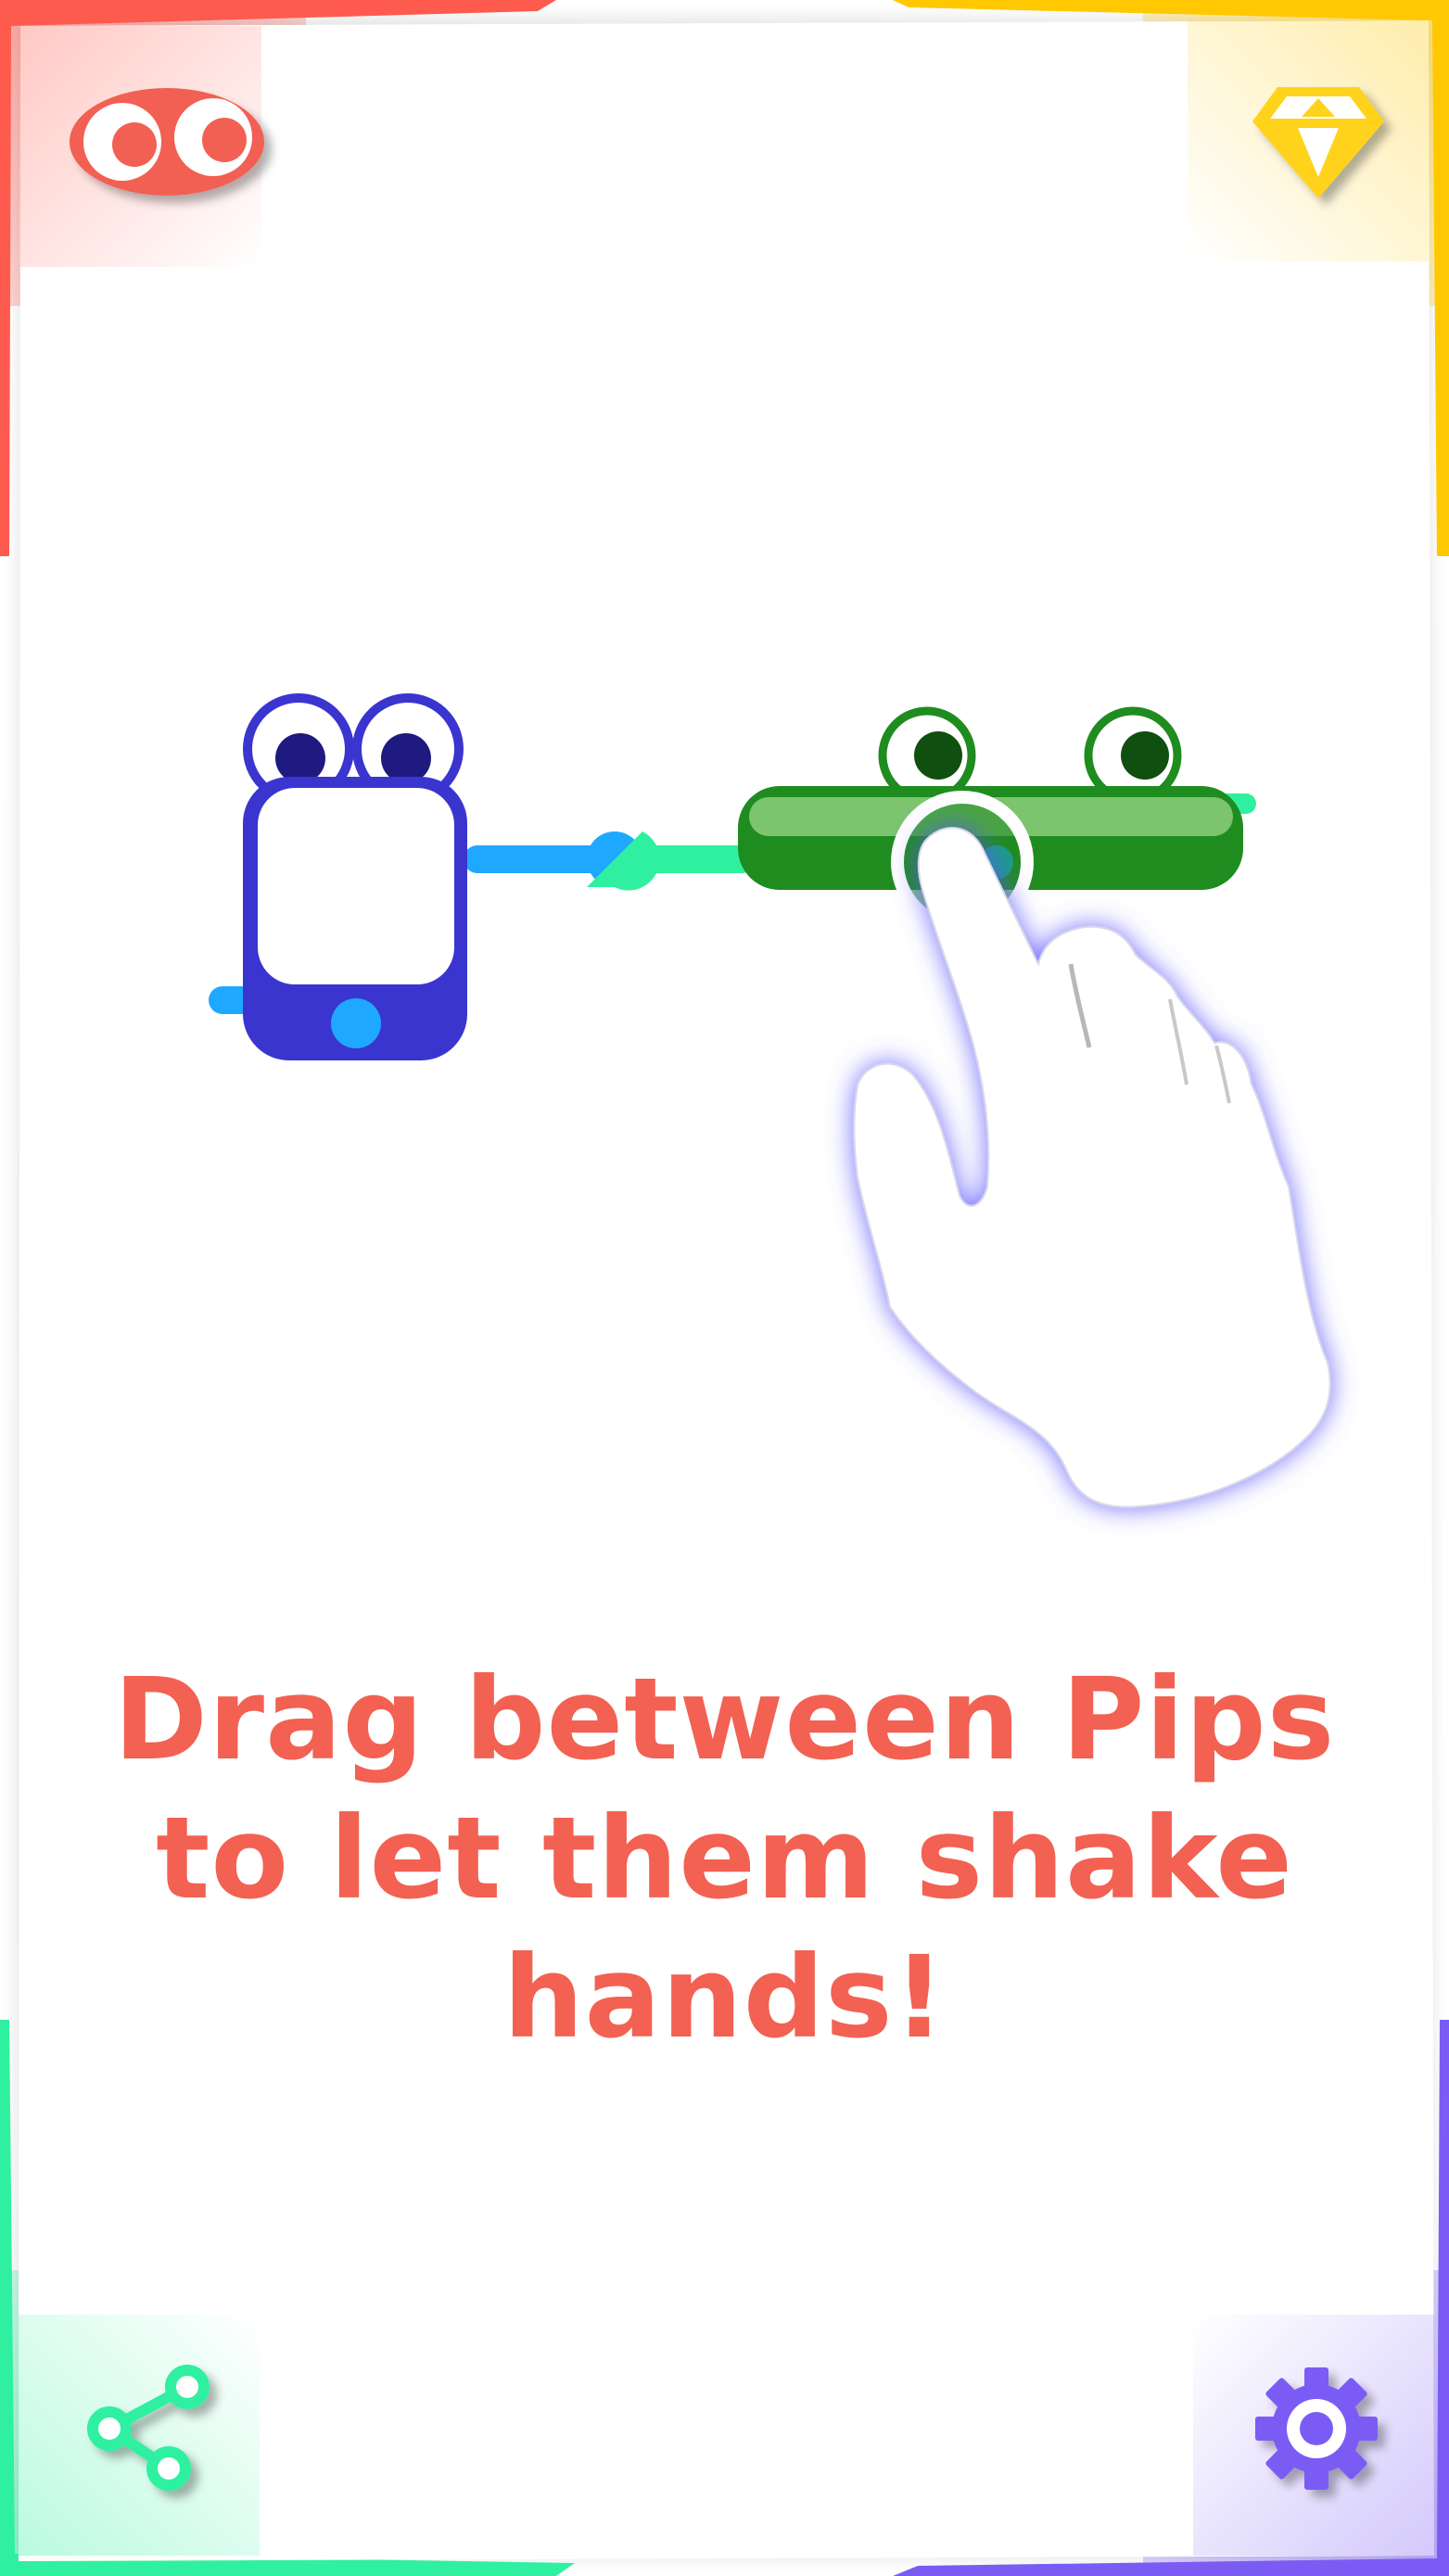  Describe the element at coordinates (356, 1023) in the screenshot. I see `phone-pip-button` at that location.